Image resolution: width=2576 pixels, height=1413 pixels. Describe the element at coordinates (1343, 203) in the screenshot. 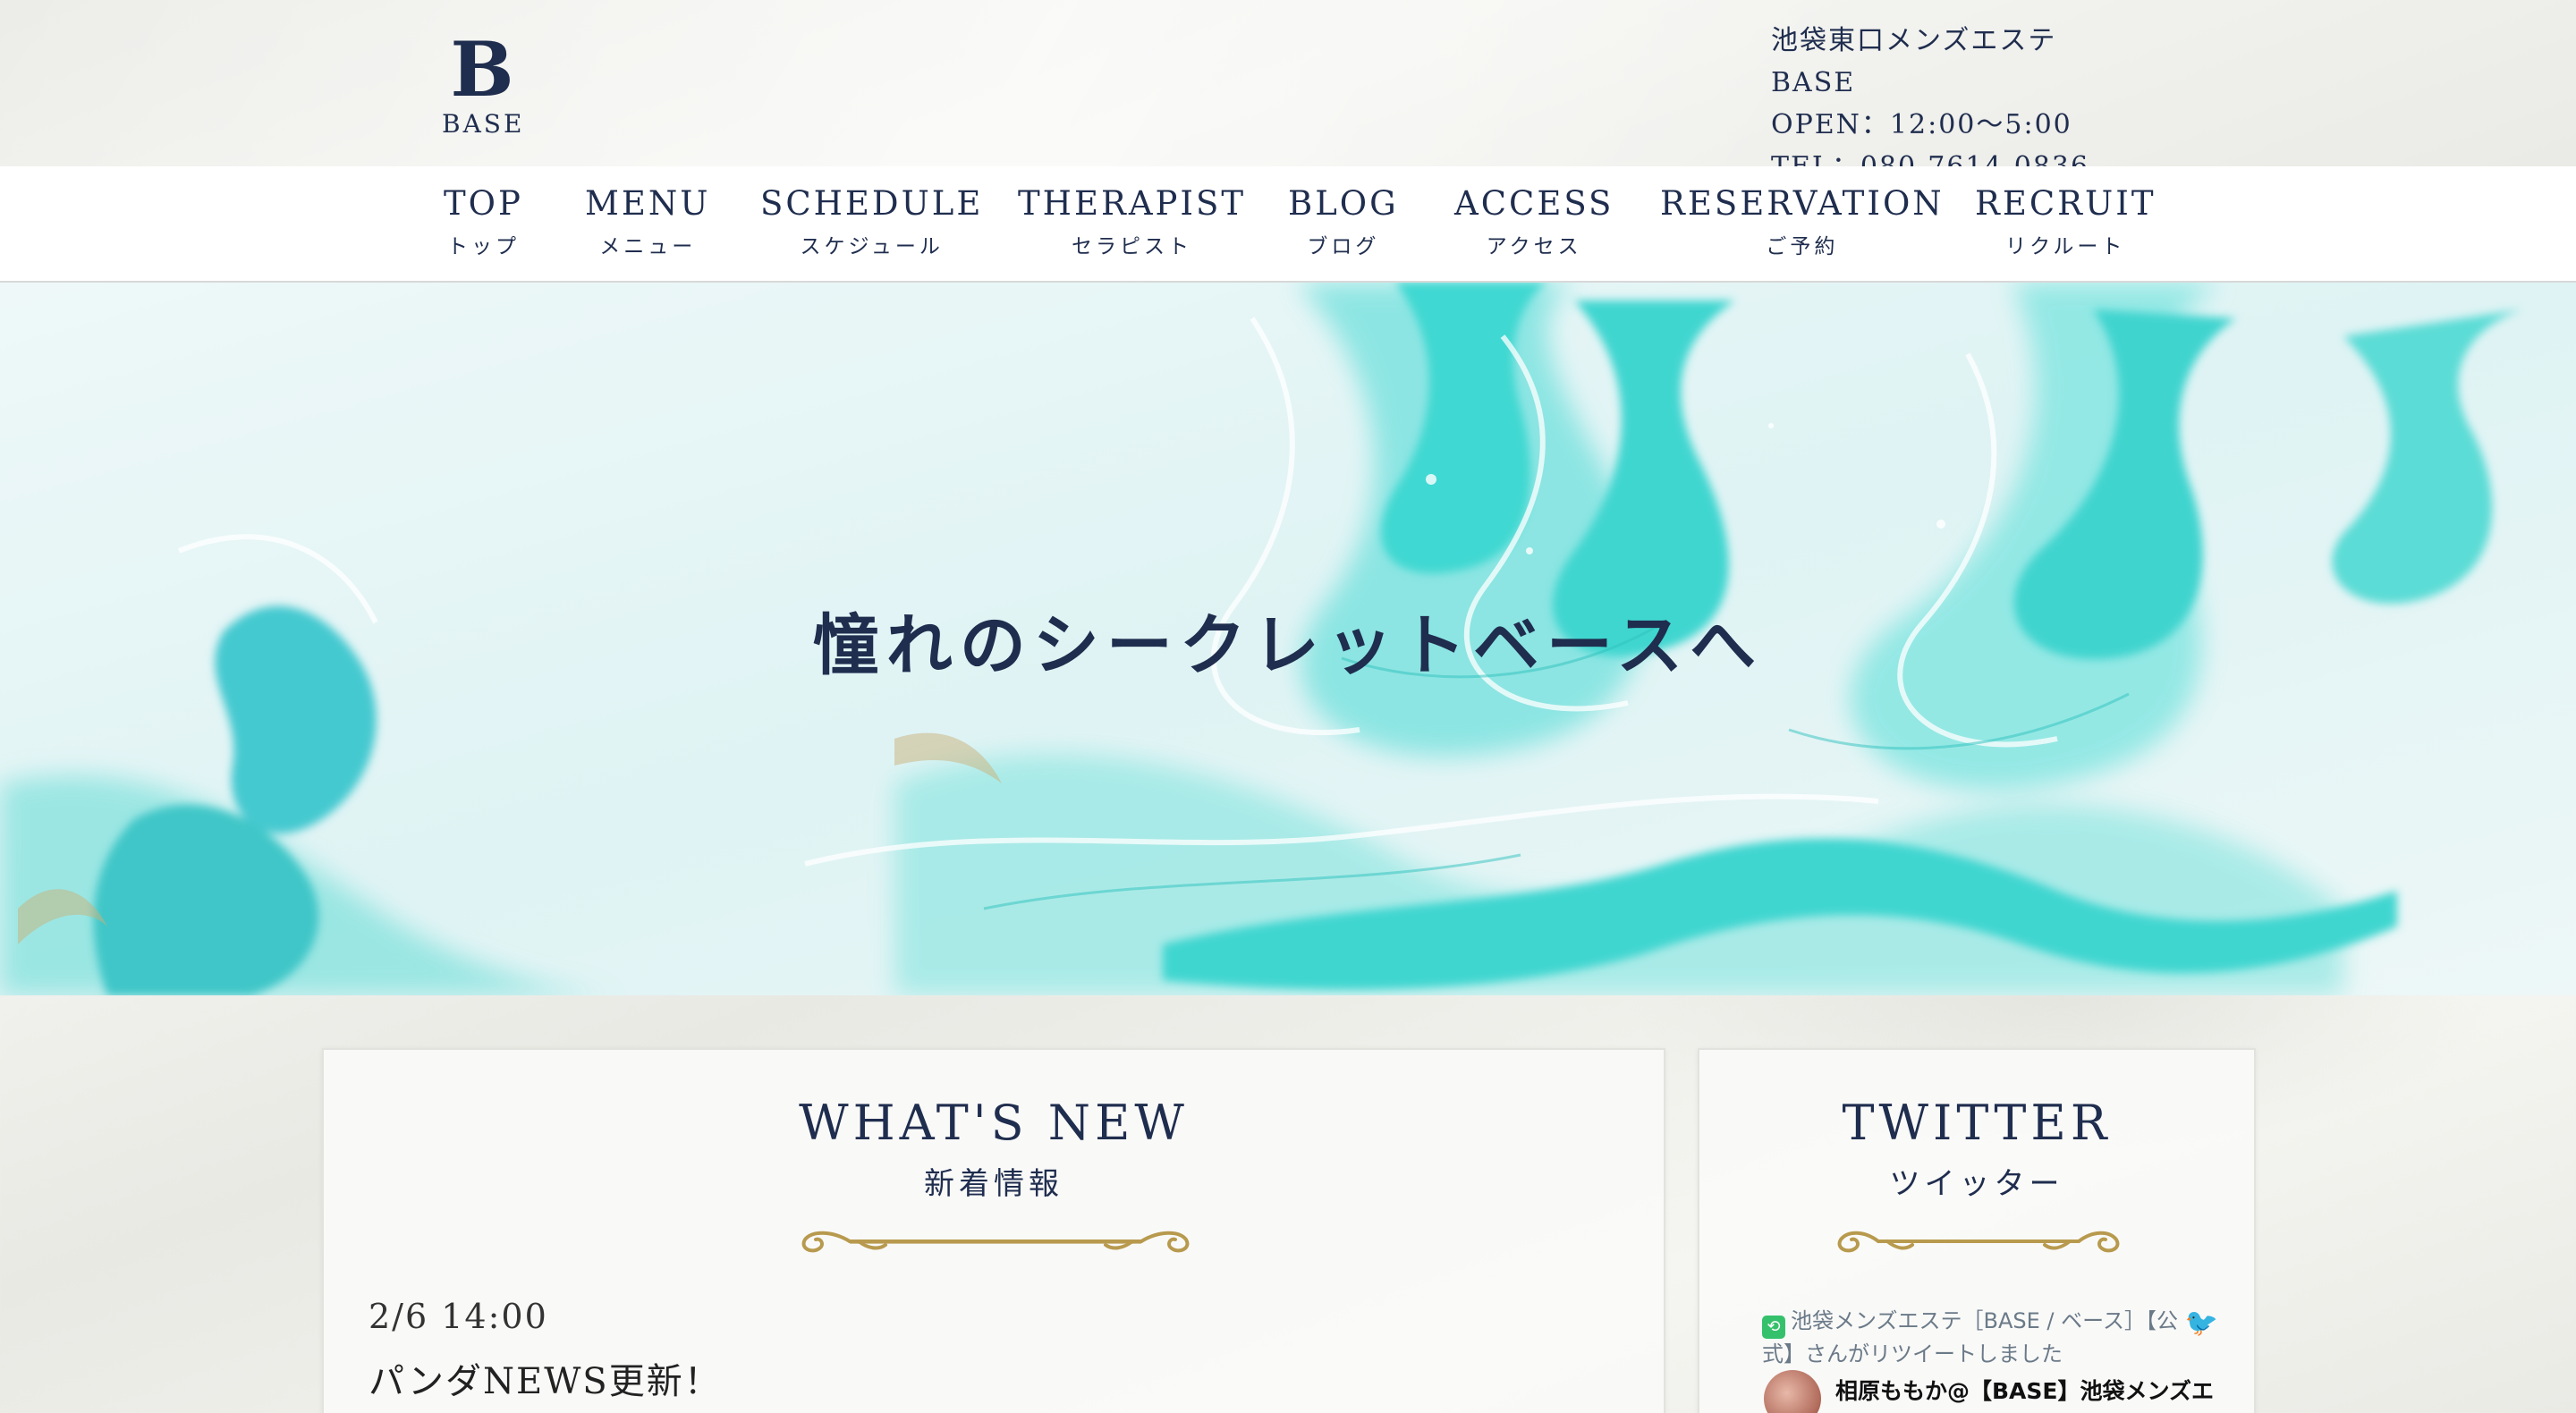

I see `nav-label-en: BLOG` at that location.